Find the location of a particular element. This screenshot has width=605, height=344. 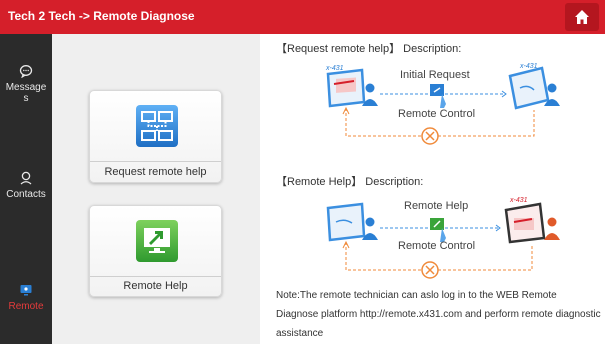

remote-help-diagram-label: Remote Help is located at coordinates (436, 206).